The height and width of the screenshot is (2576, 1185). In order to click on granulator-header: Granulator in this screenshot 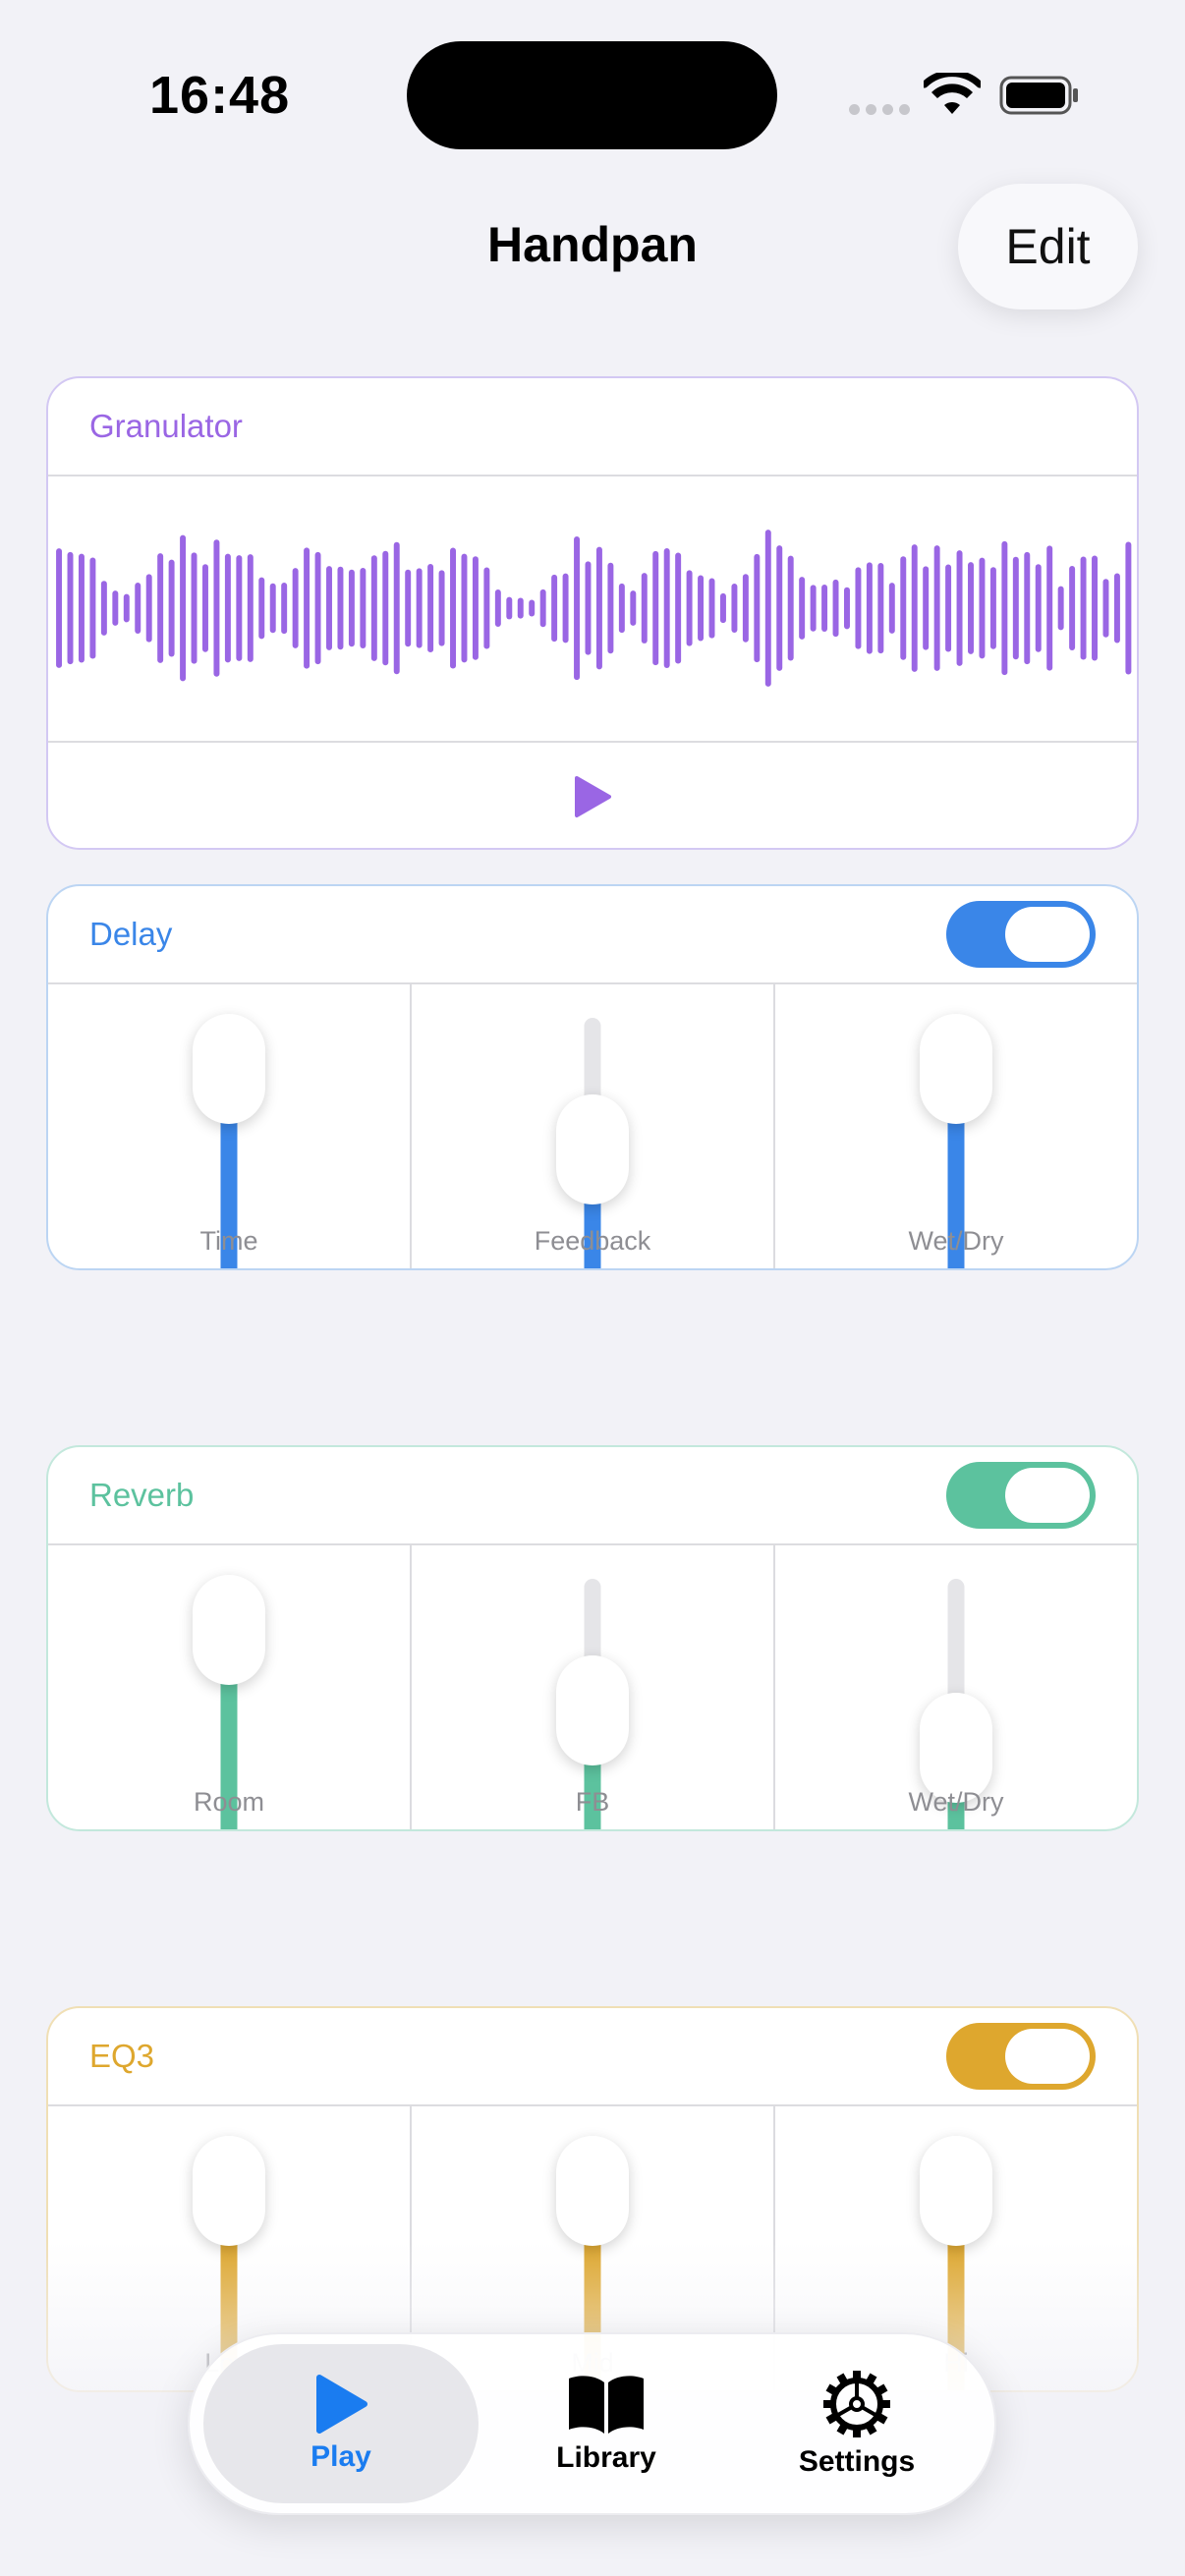, I will do `click(592, 427)`.